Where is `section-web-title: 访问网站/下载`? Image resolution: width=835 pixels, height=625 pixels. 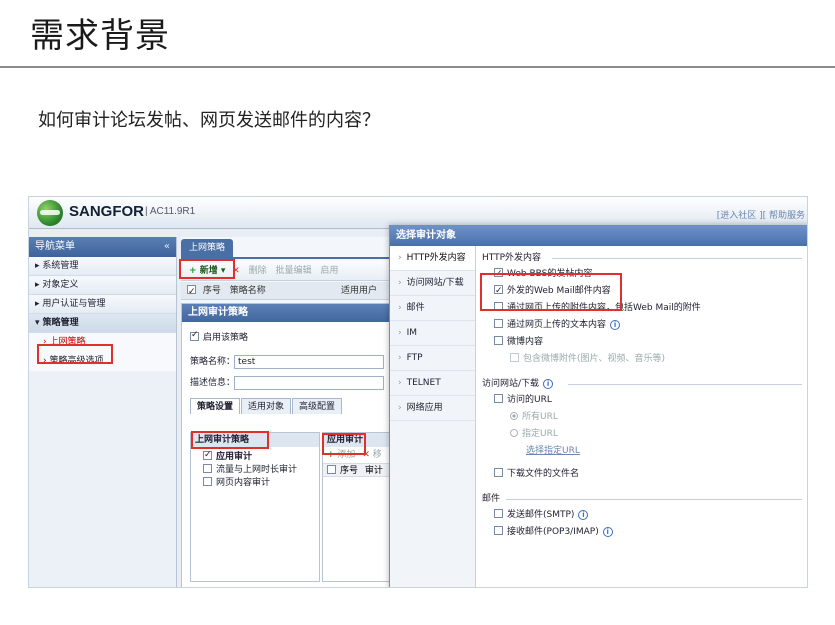
section-web-title: 访问网站/下载 is located at coordinates (511, 384).